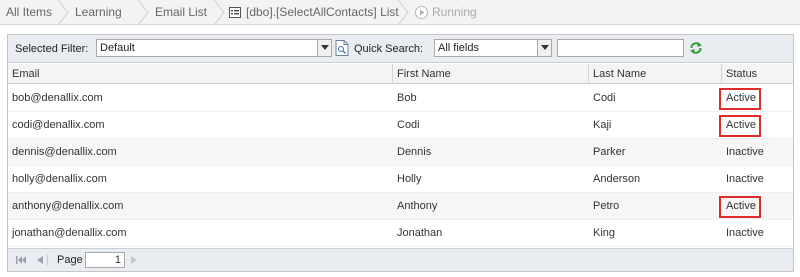  What do you see at coordinates (458, 48) in the screenshot?
I see `search-field-value: All fields` at bounding box center [458, 48].